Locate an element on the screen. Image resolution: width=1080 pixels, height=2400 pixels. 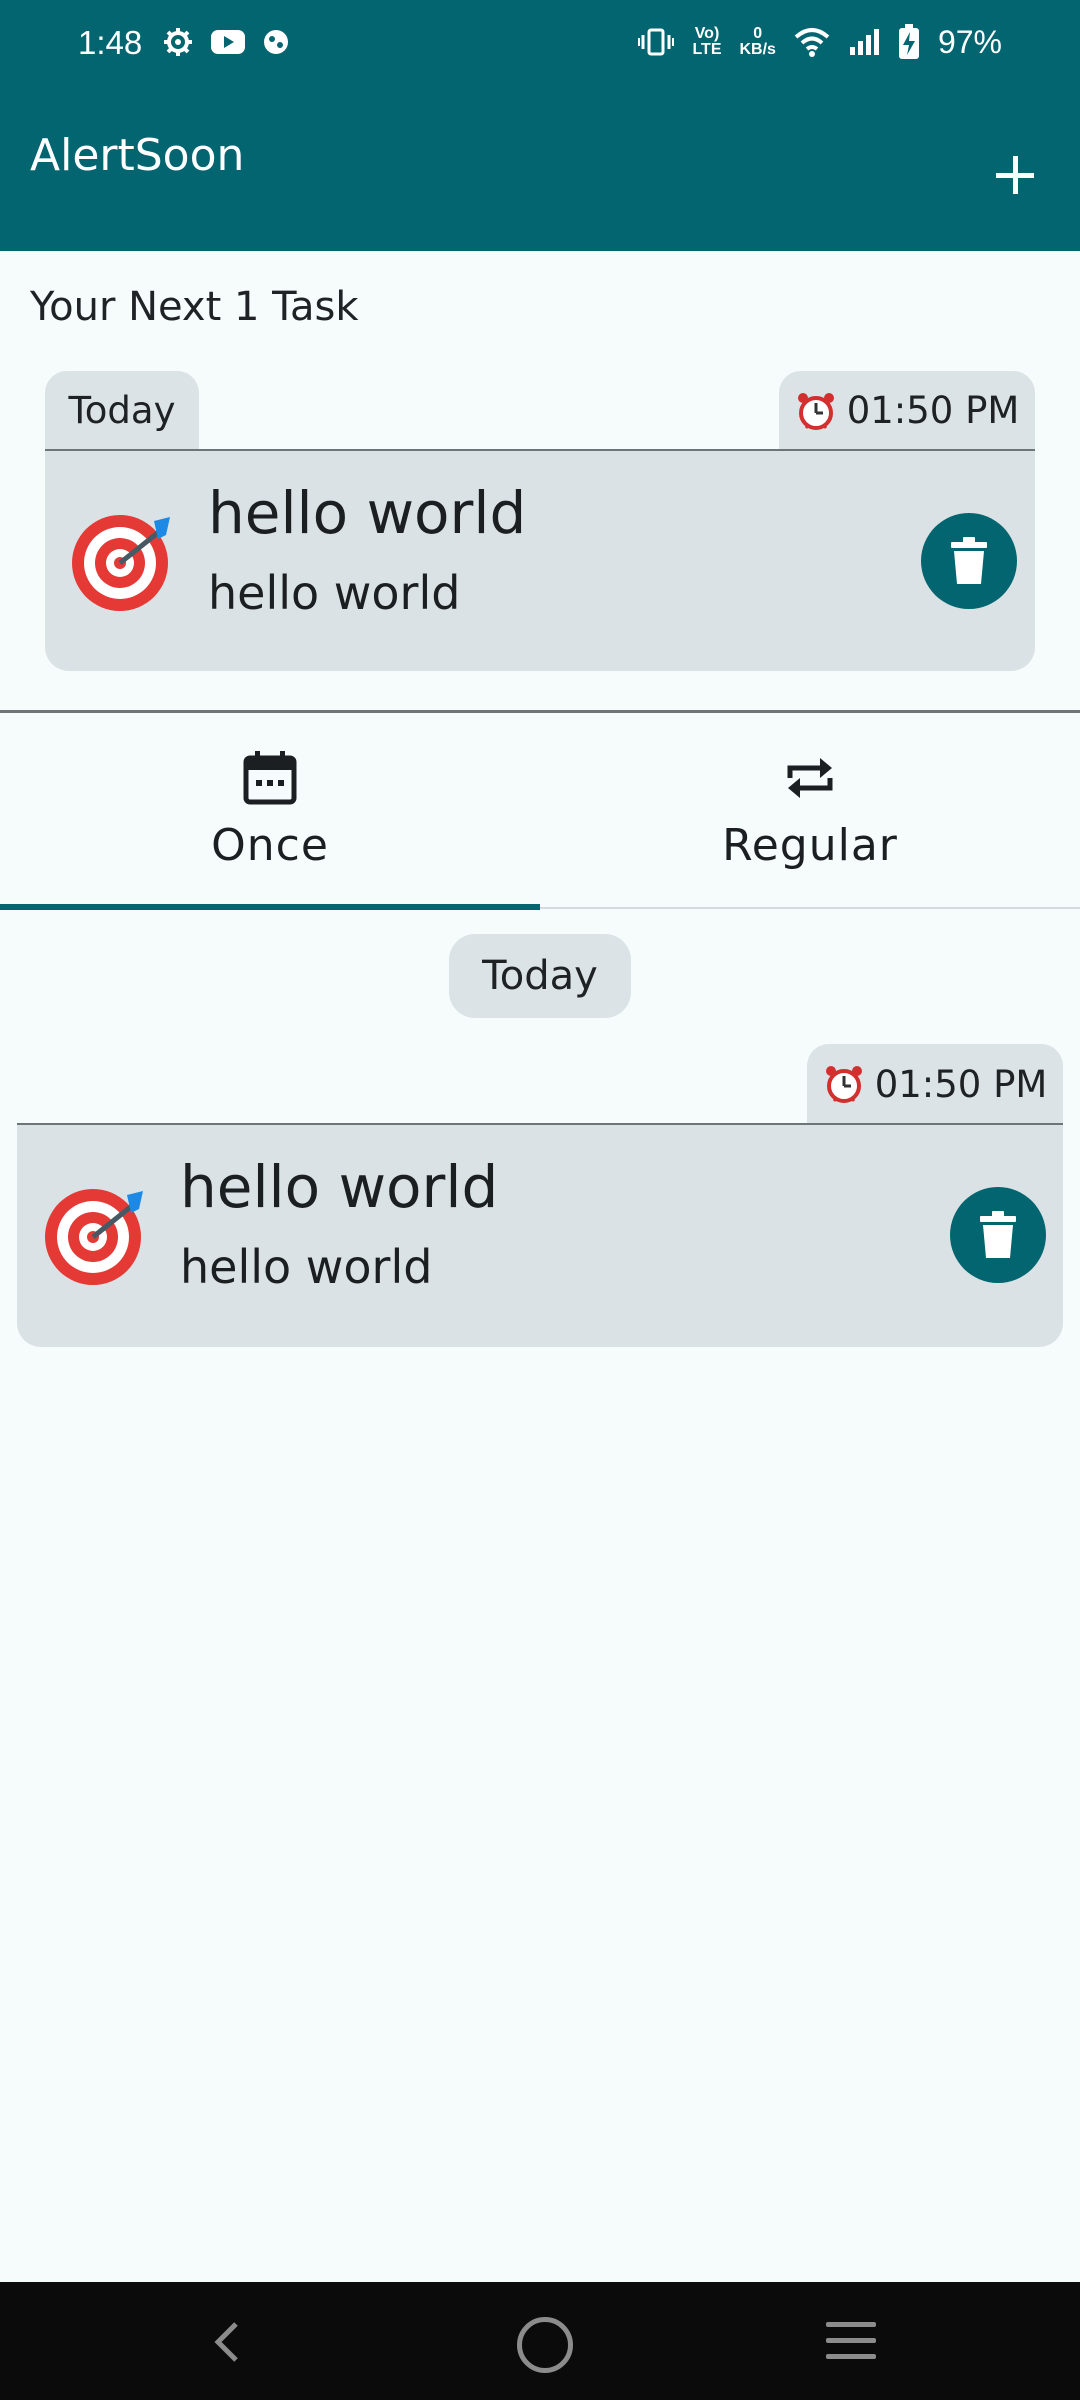
calendar-icon is located at coordinates (270, 778).